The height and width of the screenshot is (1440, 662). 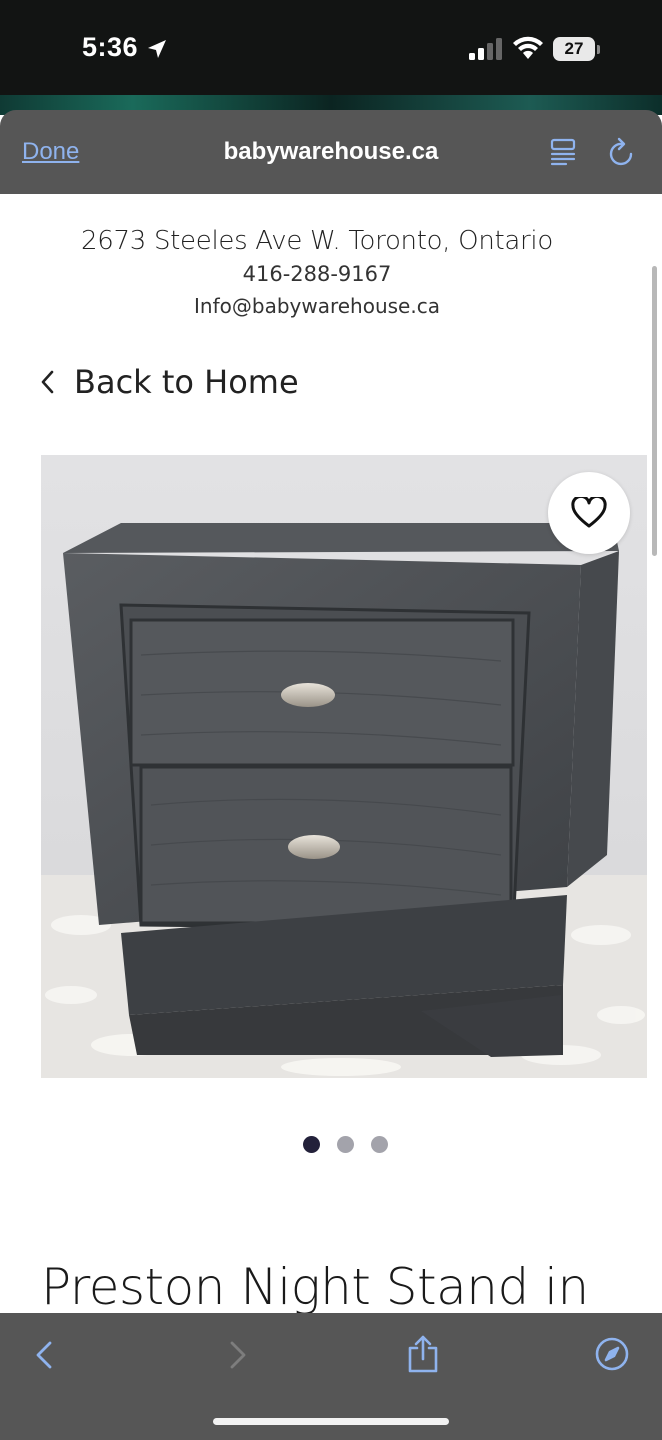 I want to click on store-address: 2673 Steeles Ave W. Toronto, Ontario, so click(x=317, y=241).